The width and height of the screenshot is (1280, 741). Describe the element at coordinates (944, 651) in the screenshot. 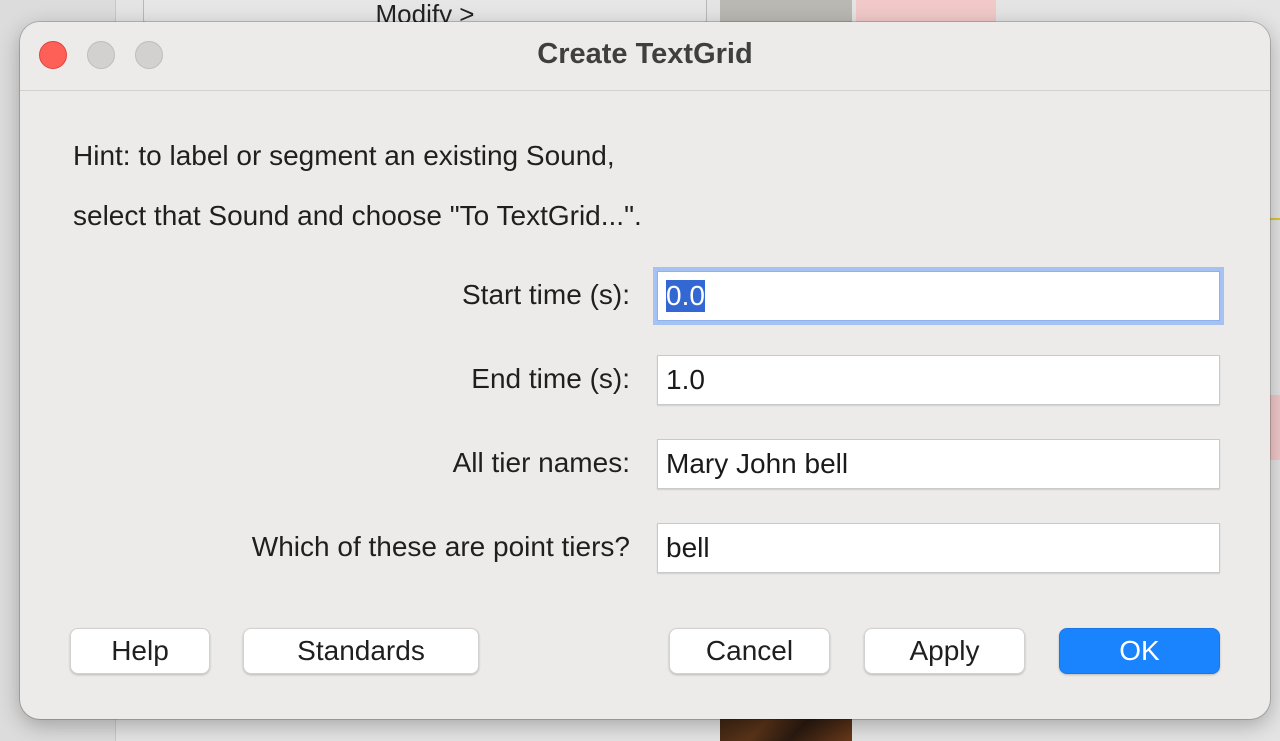

I see `apply-button: Apply` at that location.